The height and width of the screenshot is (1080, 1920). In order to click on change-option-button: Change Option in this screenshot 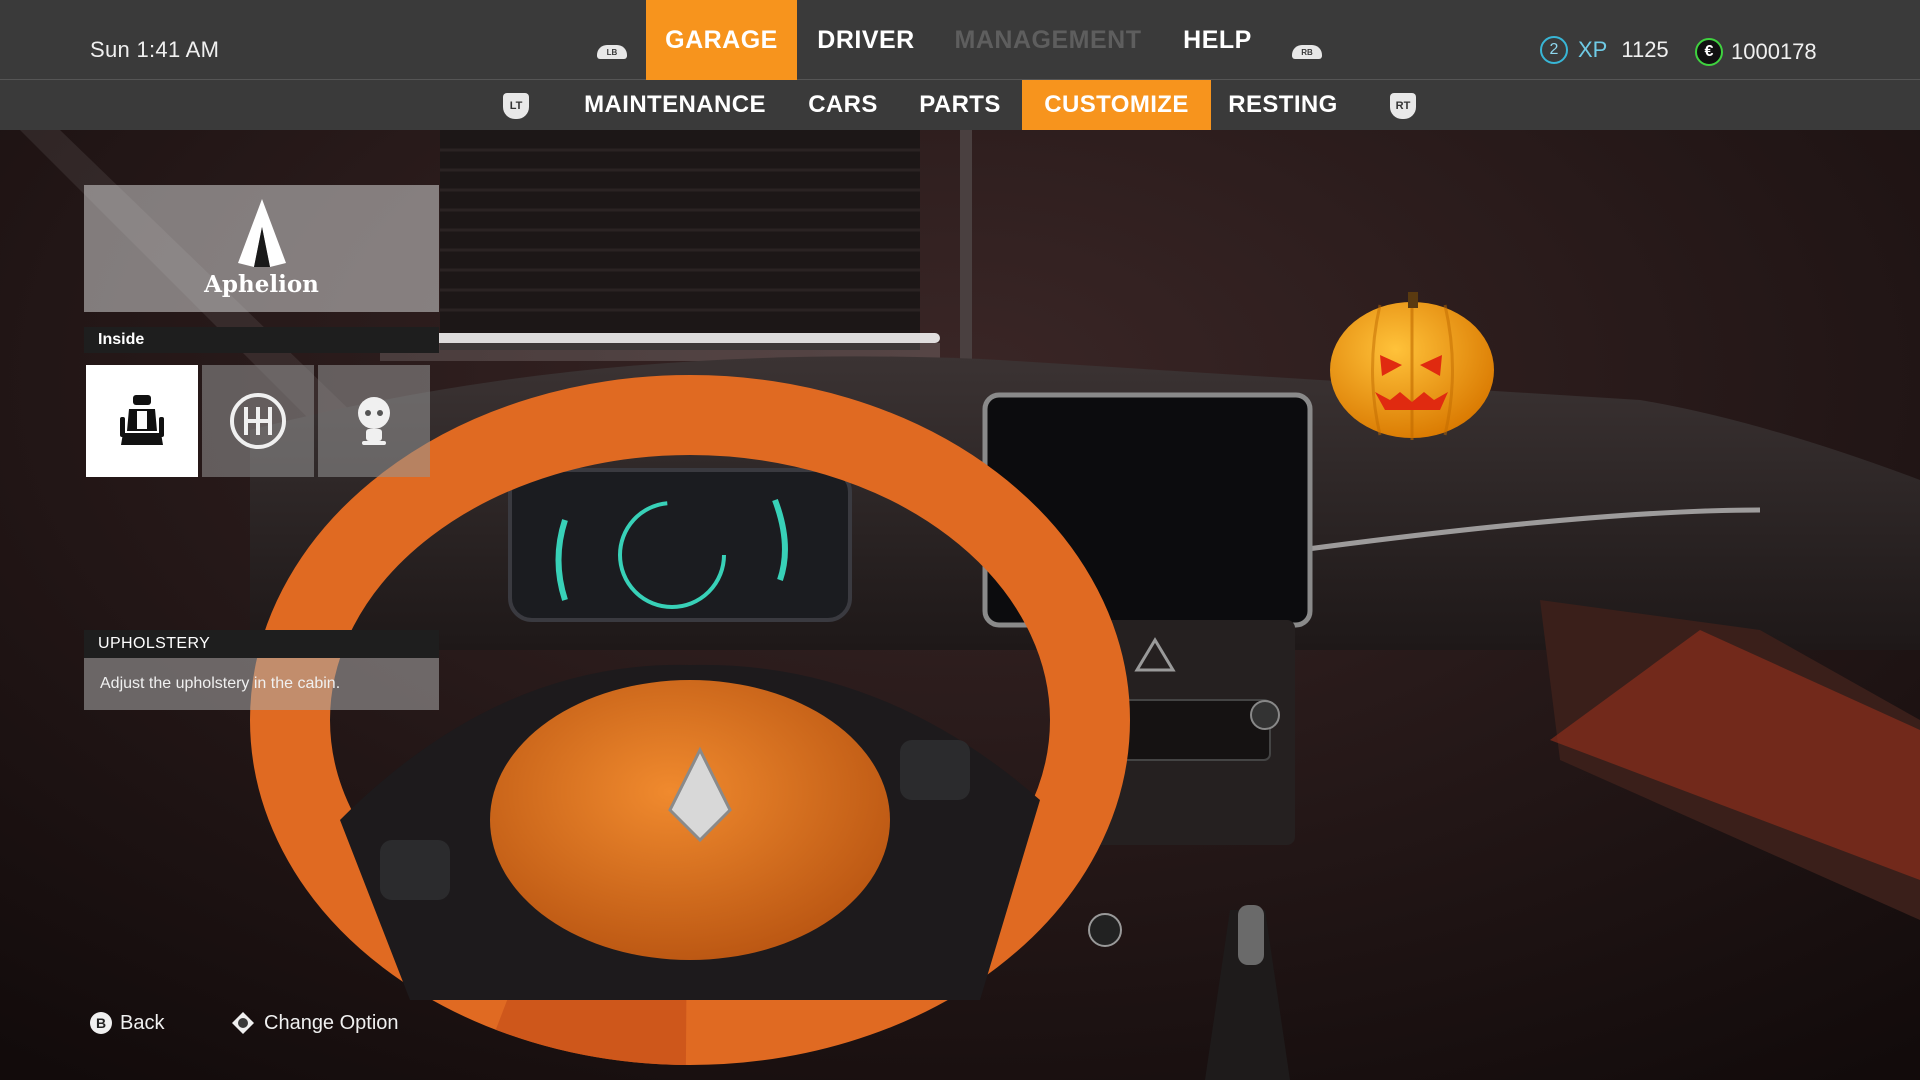, I will do `click(314, 1023)`.